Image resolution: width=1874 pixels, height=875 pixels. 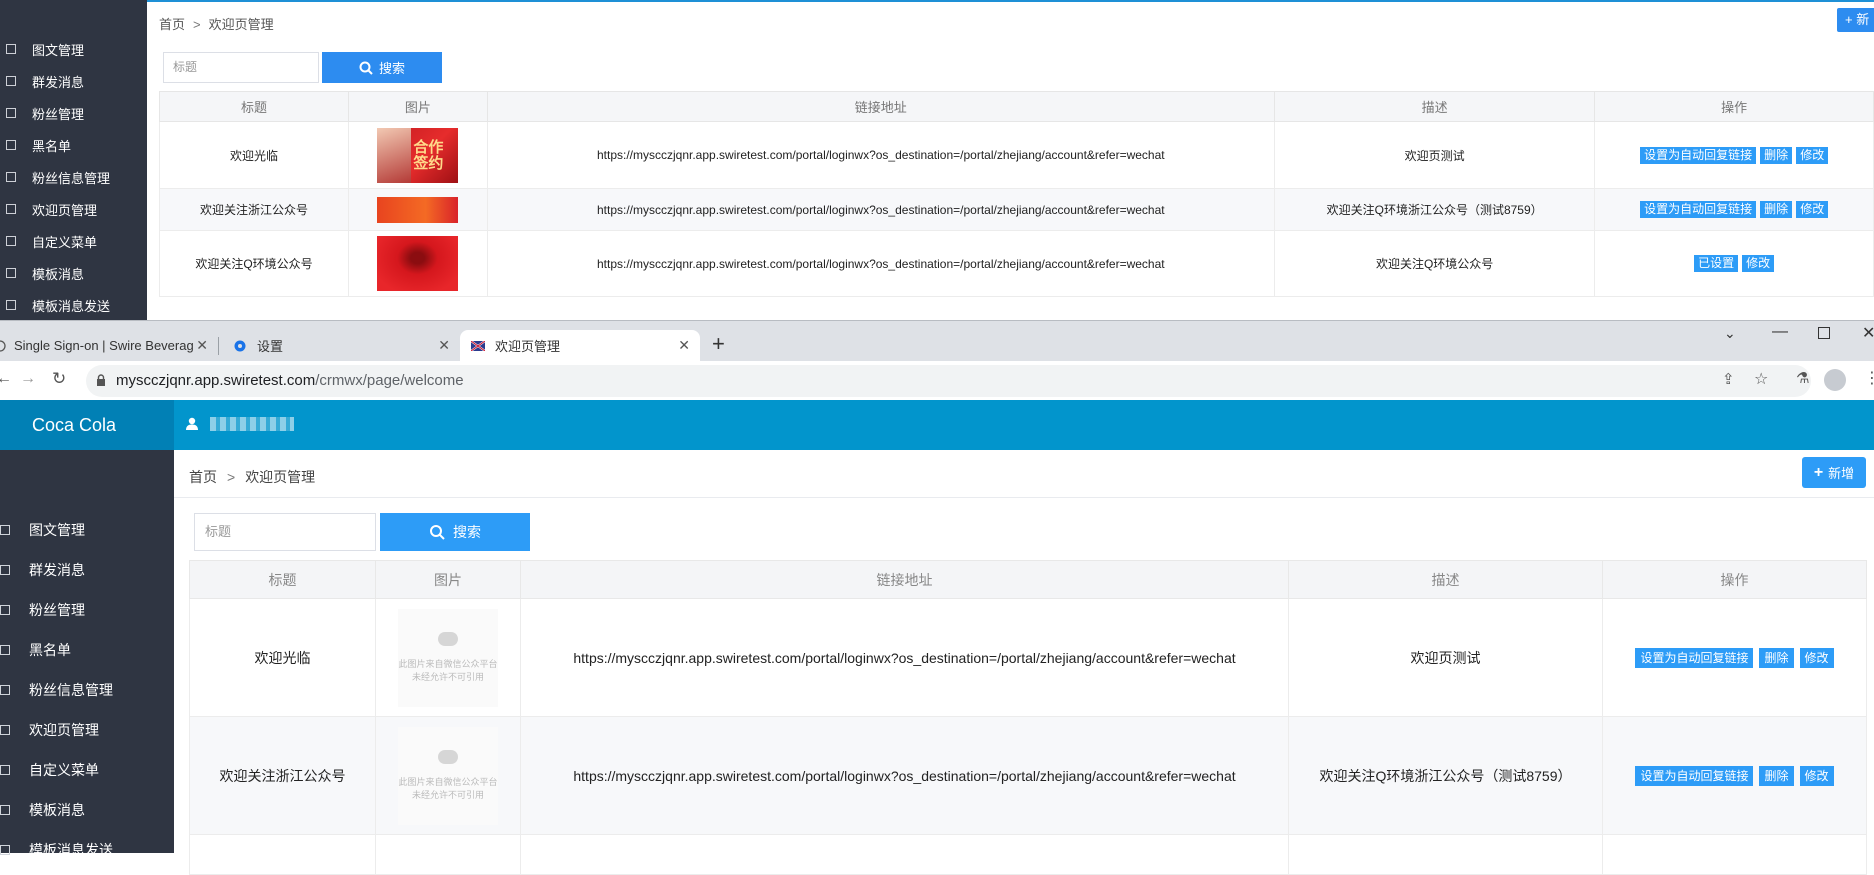 I want to click on flag-icon, so click(x=478, y=345).